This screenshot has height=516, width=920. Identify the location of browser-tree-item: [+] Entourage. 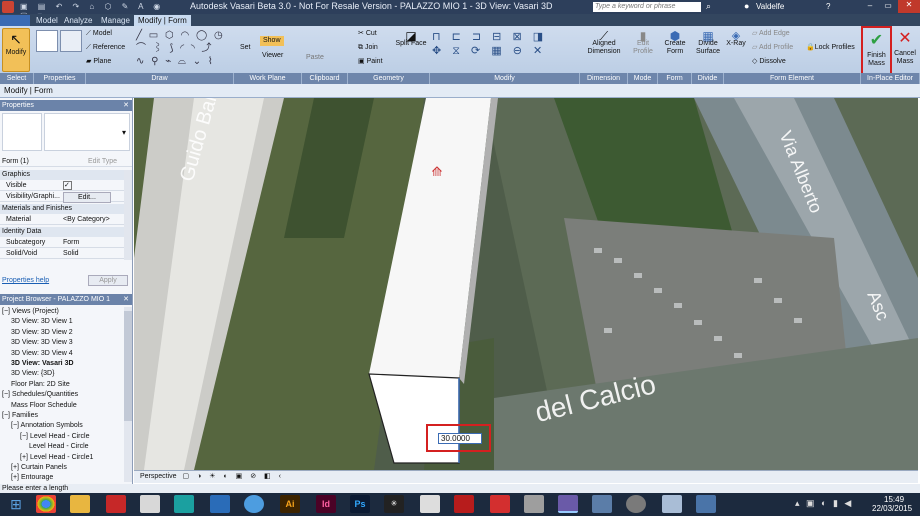
(32, 477).